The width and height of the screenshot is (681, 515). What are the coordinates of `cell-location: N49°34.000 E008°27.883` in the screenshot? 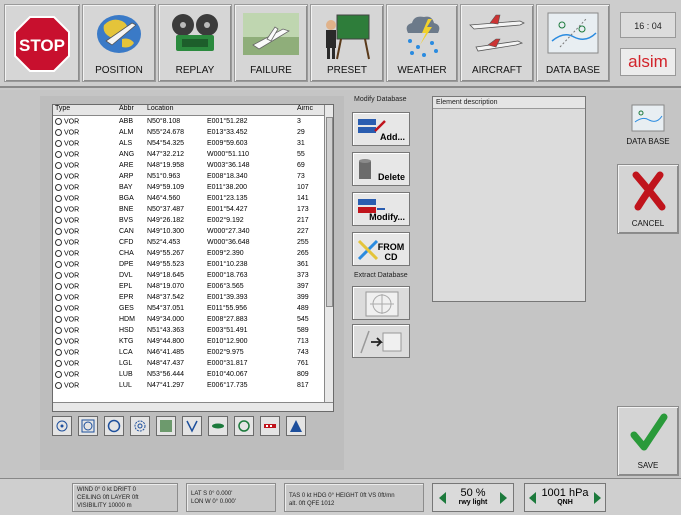 It's located at (197, 319).